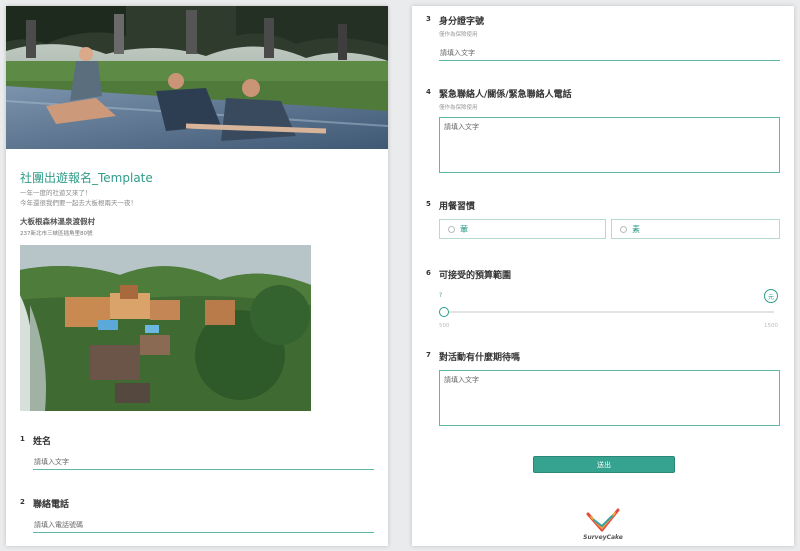 The width and height of the screenshot is (800, 551). I want to click on meal-option-meat: 葷, so click(522, 229).